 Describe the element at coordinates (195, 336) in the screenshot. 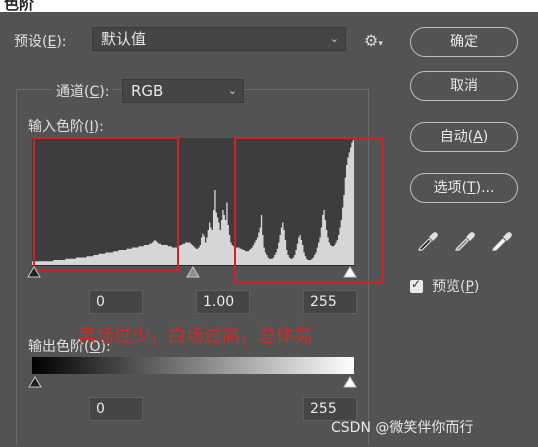

I see `annotation-text: 黑场过少，白场过高，总体亮` at that location.